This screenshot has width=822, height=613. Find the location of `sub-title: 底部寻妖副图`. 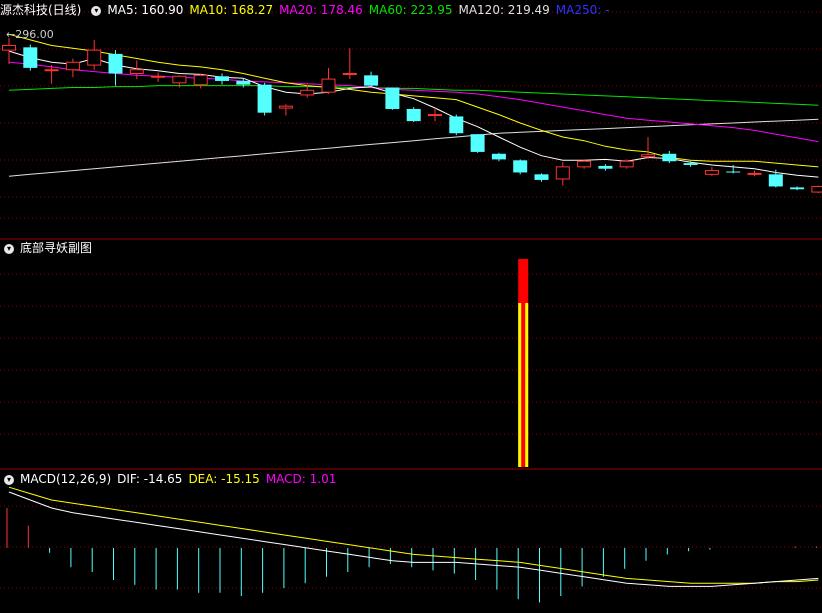

sub-title: 底部寻妖副图 is located at coordinates (56, 248).